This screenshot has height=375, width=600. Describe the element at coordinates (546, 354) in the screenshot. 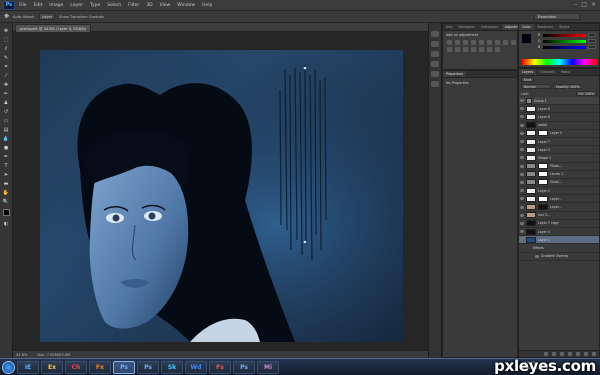

I see `link-layers-icon` at that location.